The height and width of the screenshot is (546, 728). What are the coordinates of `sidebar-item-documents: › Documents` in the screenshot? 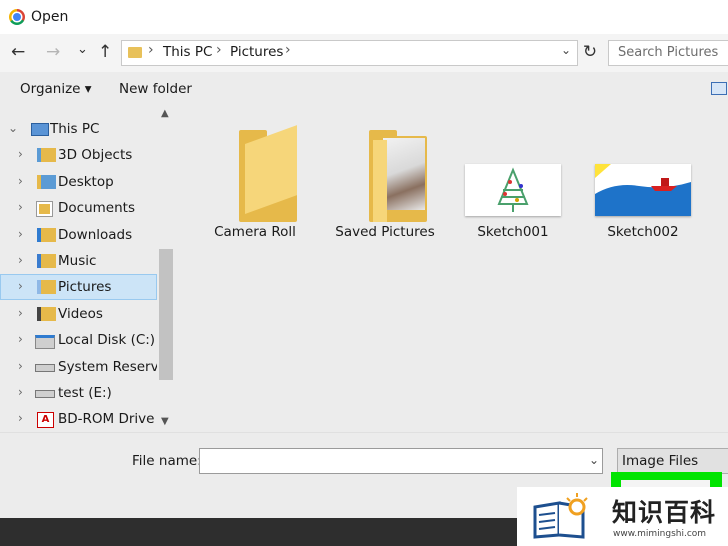 It's located at (78, 208).